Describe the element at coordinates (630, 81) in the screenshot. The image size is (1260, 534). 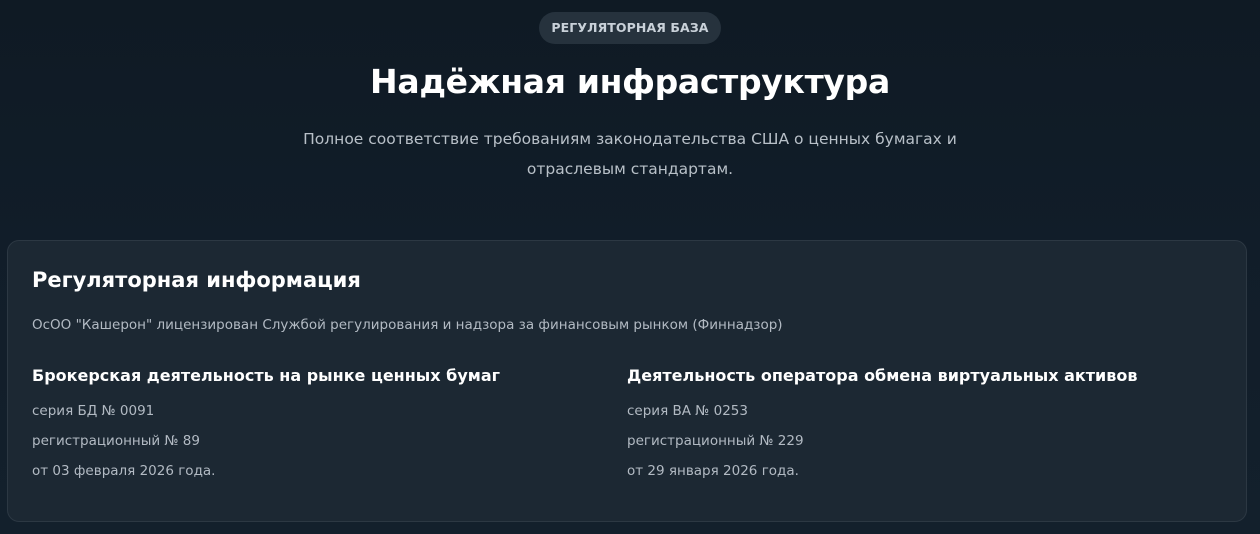
I see `page-title: Надёжная инфраструктура` at that location.